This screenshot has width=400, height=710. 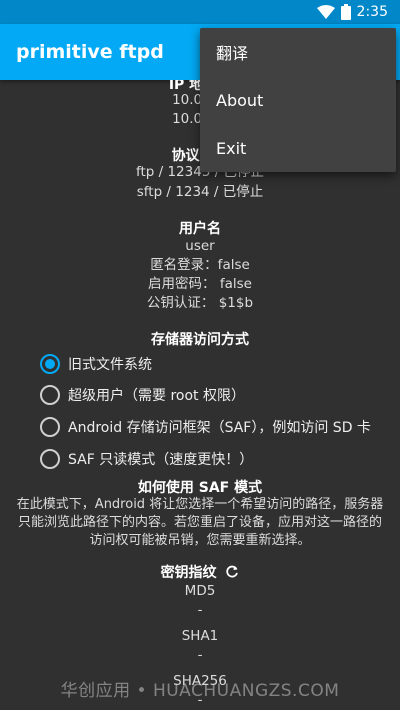 I want to click on storage-option-saf: Android 存储访问框架（SAF），例如访问 SD 卡, so click(x=205, y=427).